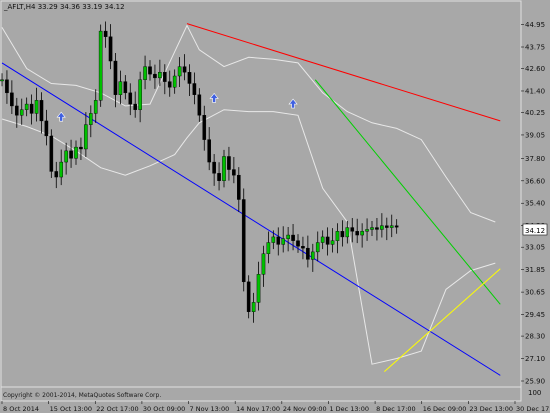  Describe the element at coordinates (21, 409) in the screenshot. I see `x-tick-label: 8 Oct 2014` at that location.